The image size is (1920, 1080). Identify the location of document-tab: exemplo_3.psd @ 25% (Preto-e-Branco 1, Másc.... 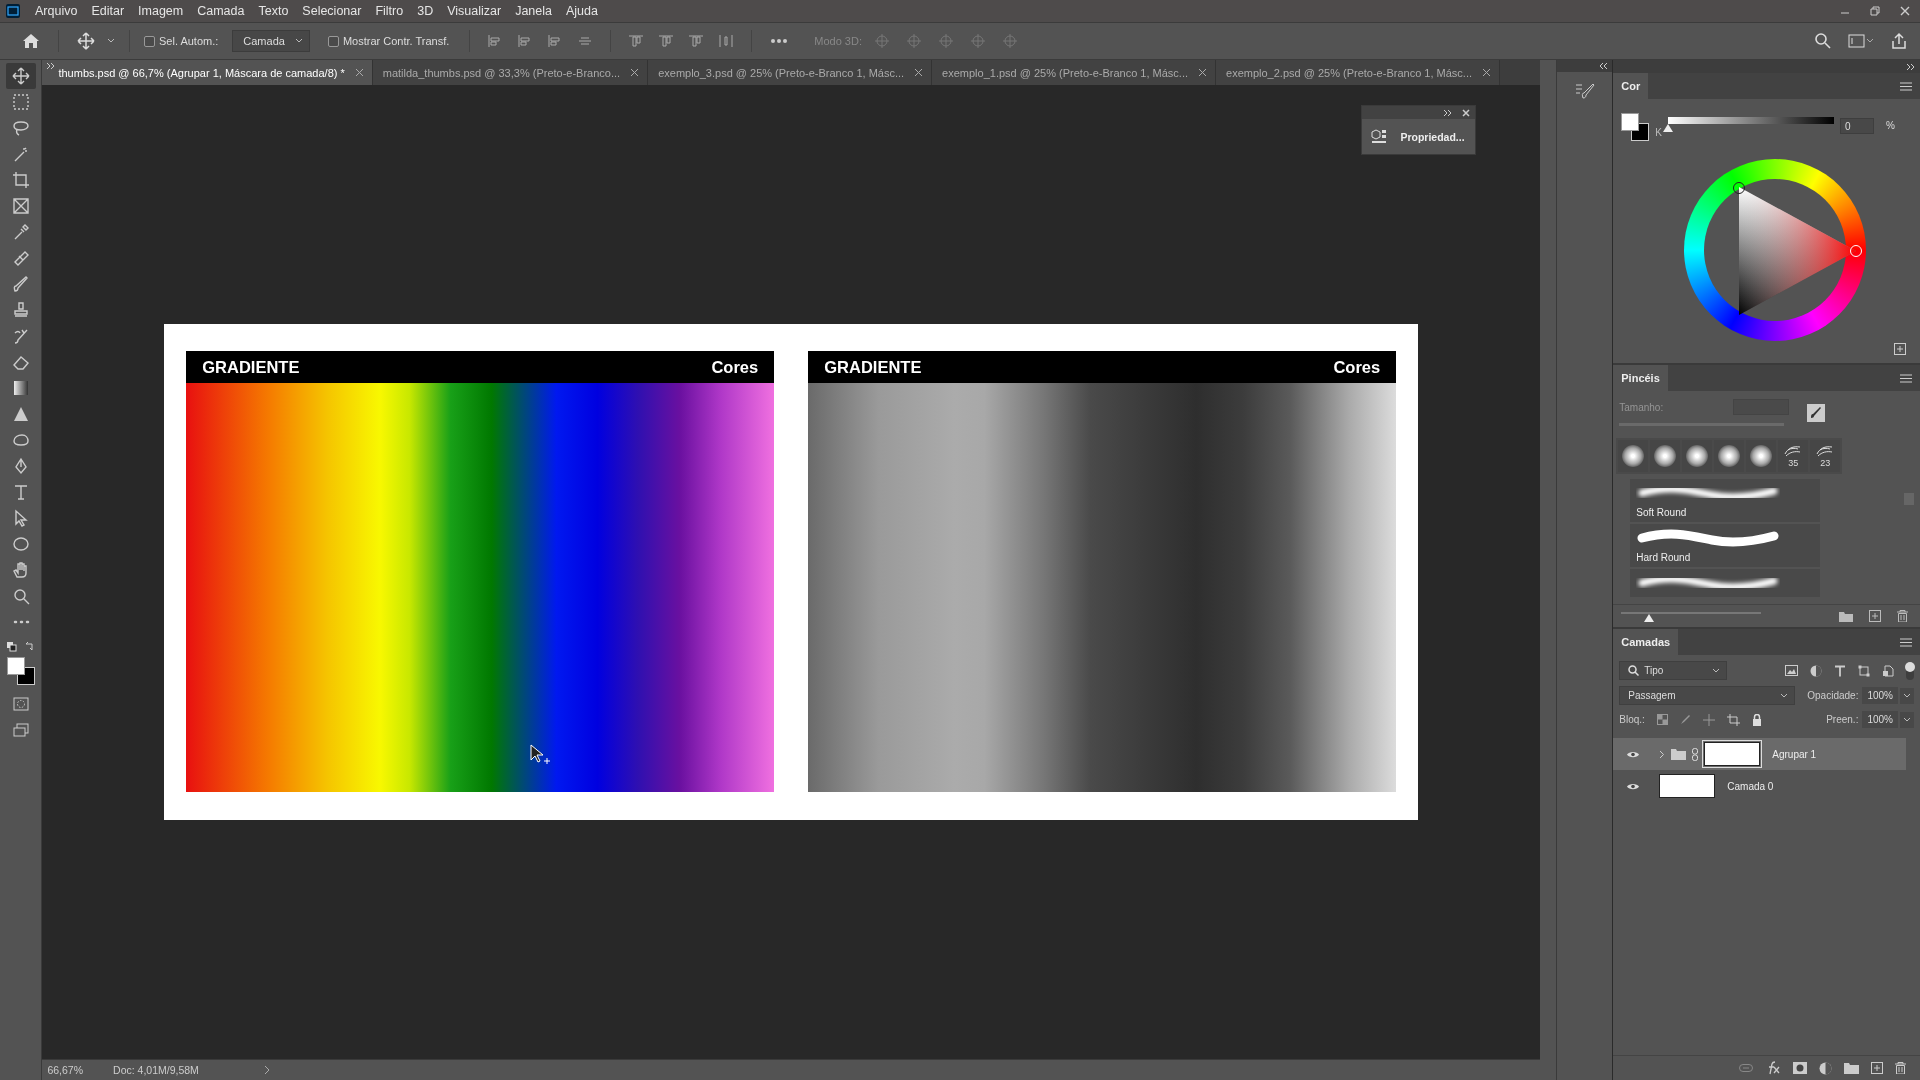
(790, 72).